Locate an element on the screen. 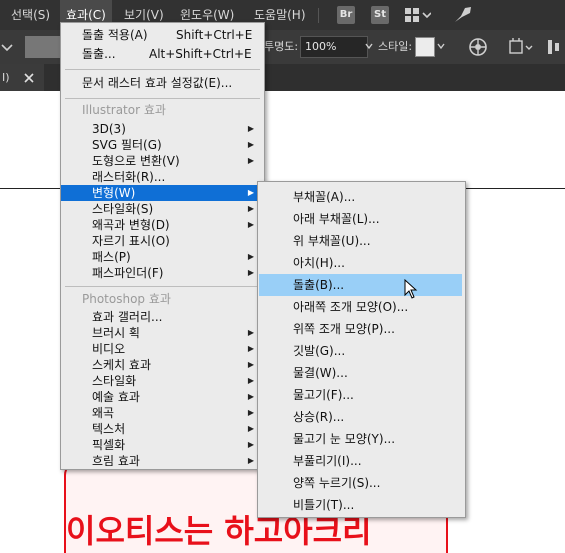 Image resolution: width=565 pixels, height=553 pixels. menu-item-artistic: 예술 효과 ▶ is located at coordinates (162, 397).